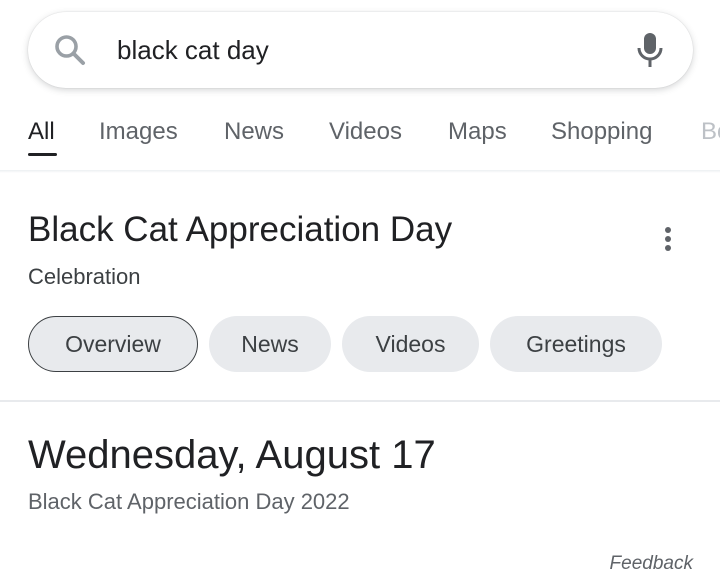  I want to click on knowledge-panel-subtitle: Celebration, so click(84, 276).